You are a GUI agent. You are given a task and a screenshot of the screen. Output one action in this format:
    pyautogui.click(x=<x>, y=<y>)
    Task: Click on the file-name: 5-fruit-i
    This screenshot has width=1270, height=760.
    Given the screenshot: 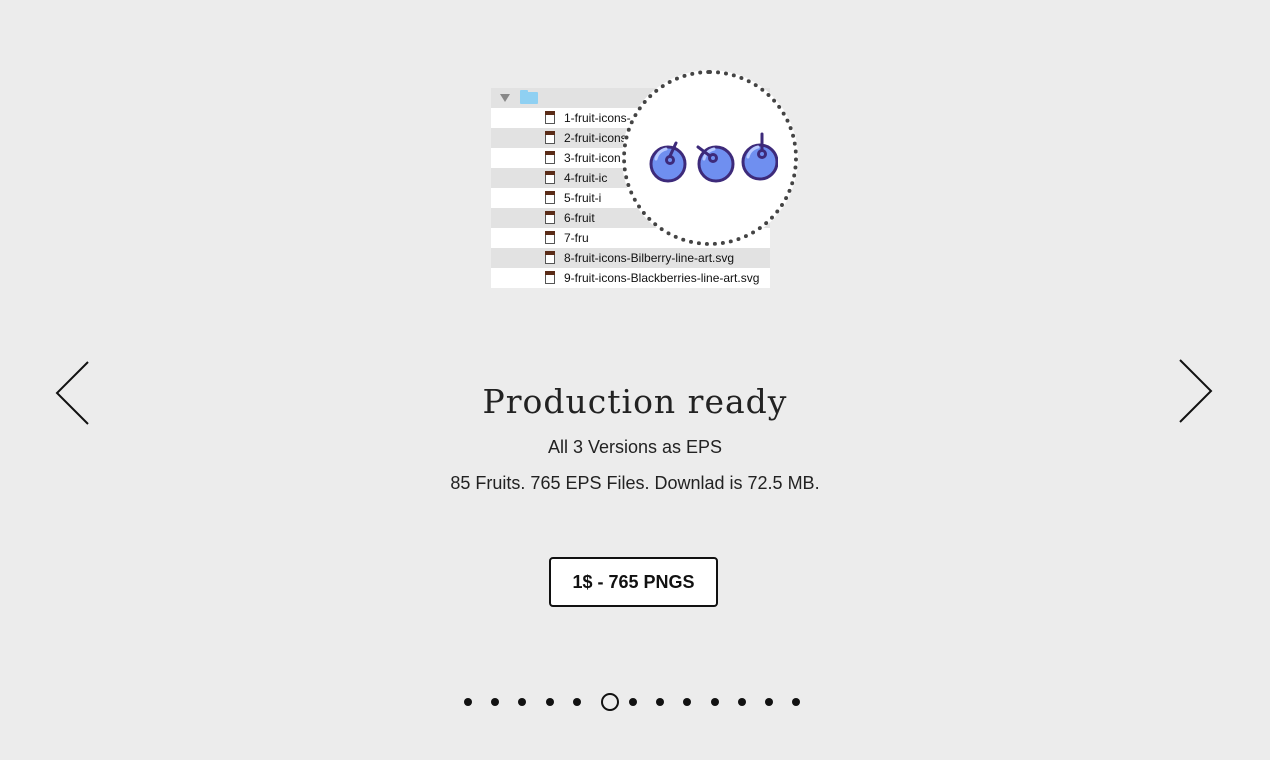 What is the action you would take?
    pyautogui.click(x=583, y=198)
    